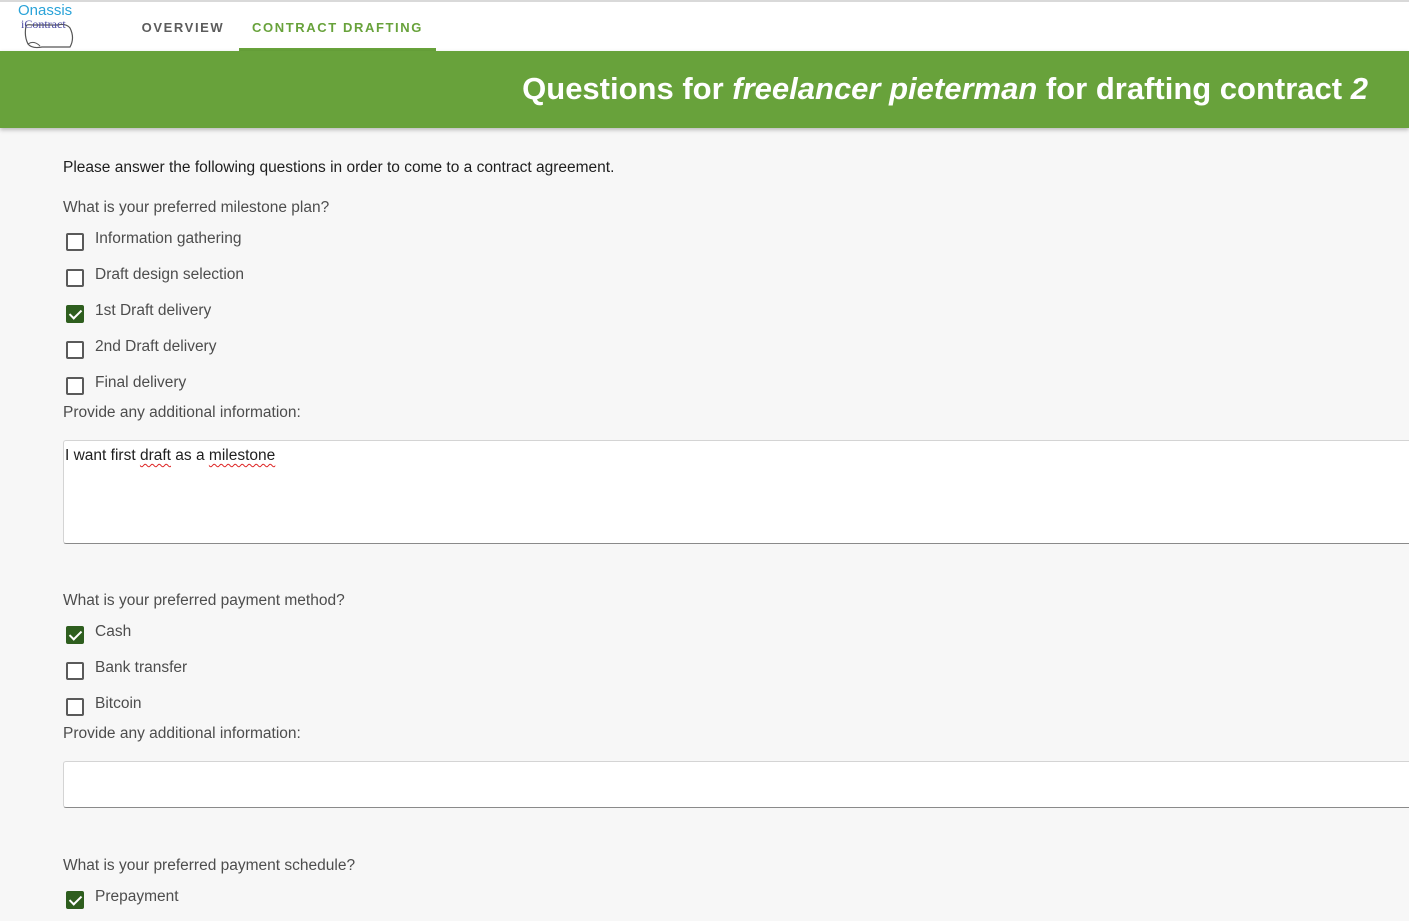 The image size is (1409, 921). What do you see at coordinates (213, 669) in the screenshot?
I see `option-bank-transfer: Bank transfer` at bounding box center [213, 669].